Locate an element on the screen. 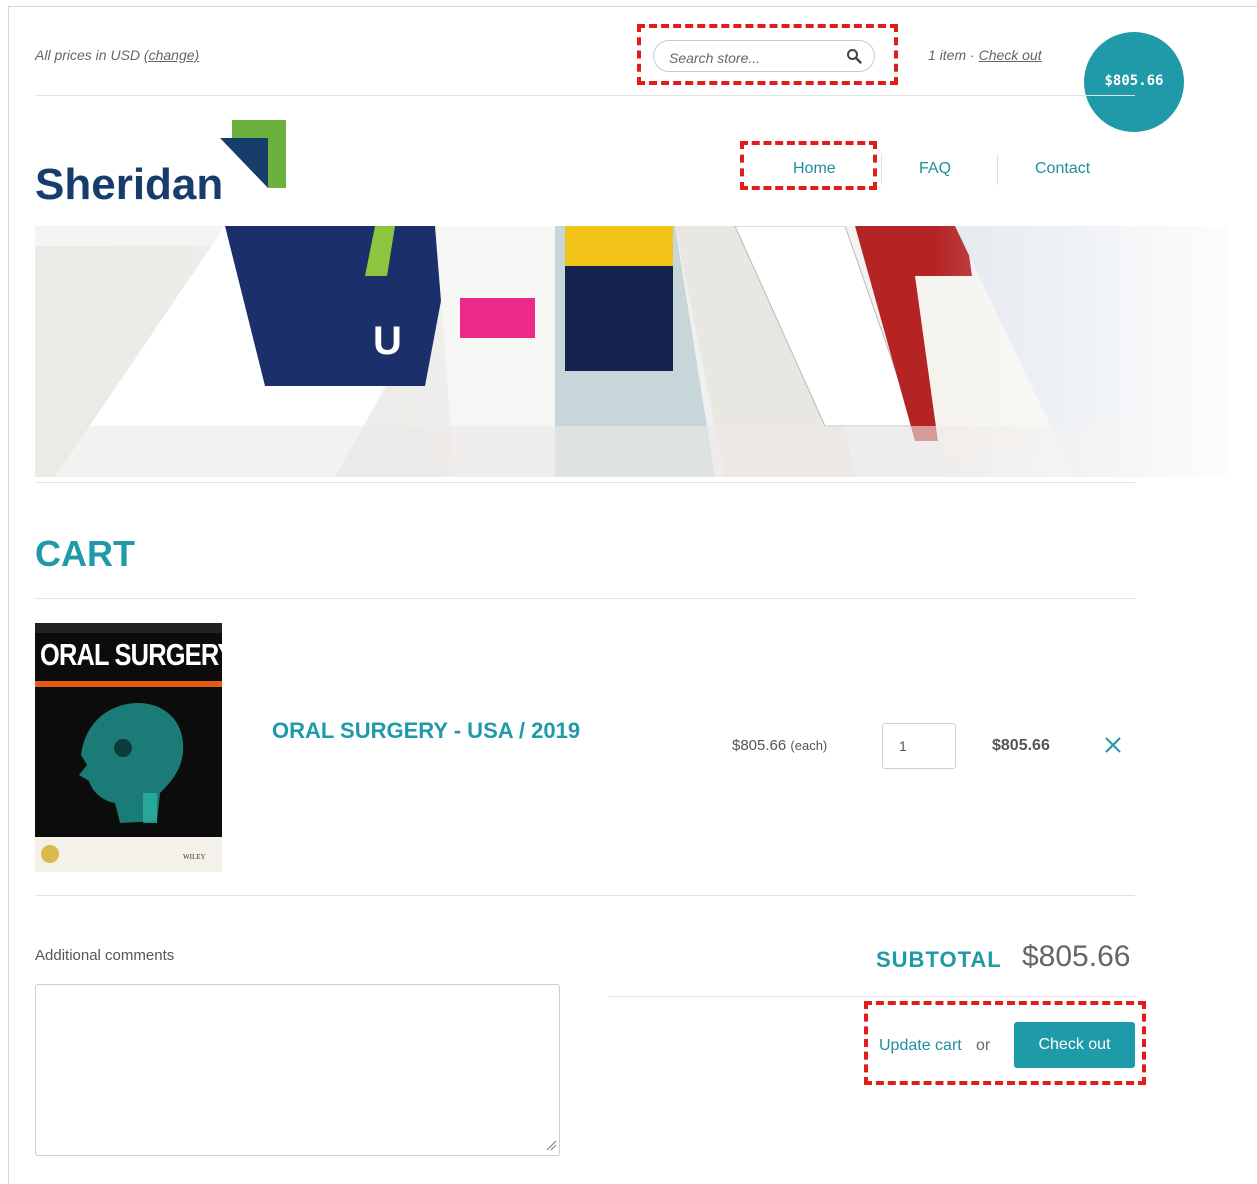  cover-orange-band is located at coordinates (128, 684).